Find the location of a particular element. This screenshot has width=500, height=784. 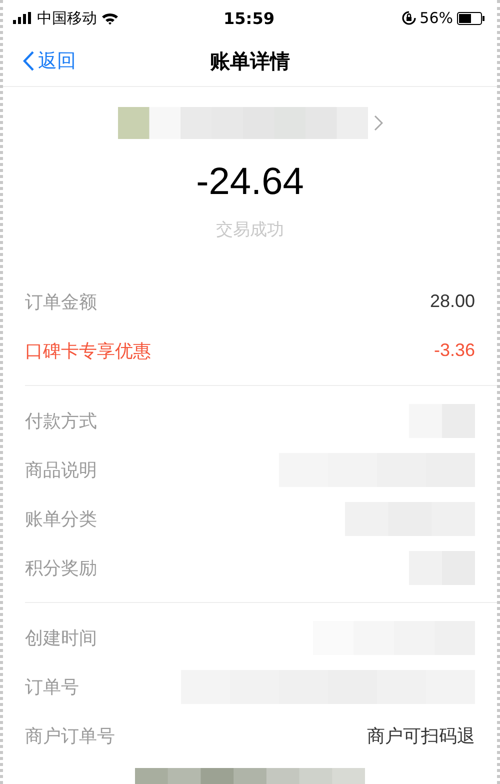

field-label: 商品说明 is located at coordinates (61, 470).